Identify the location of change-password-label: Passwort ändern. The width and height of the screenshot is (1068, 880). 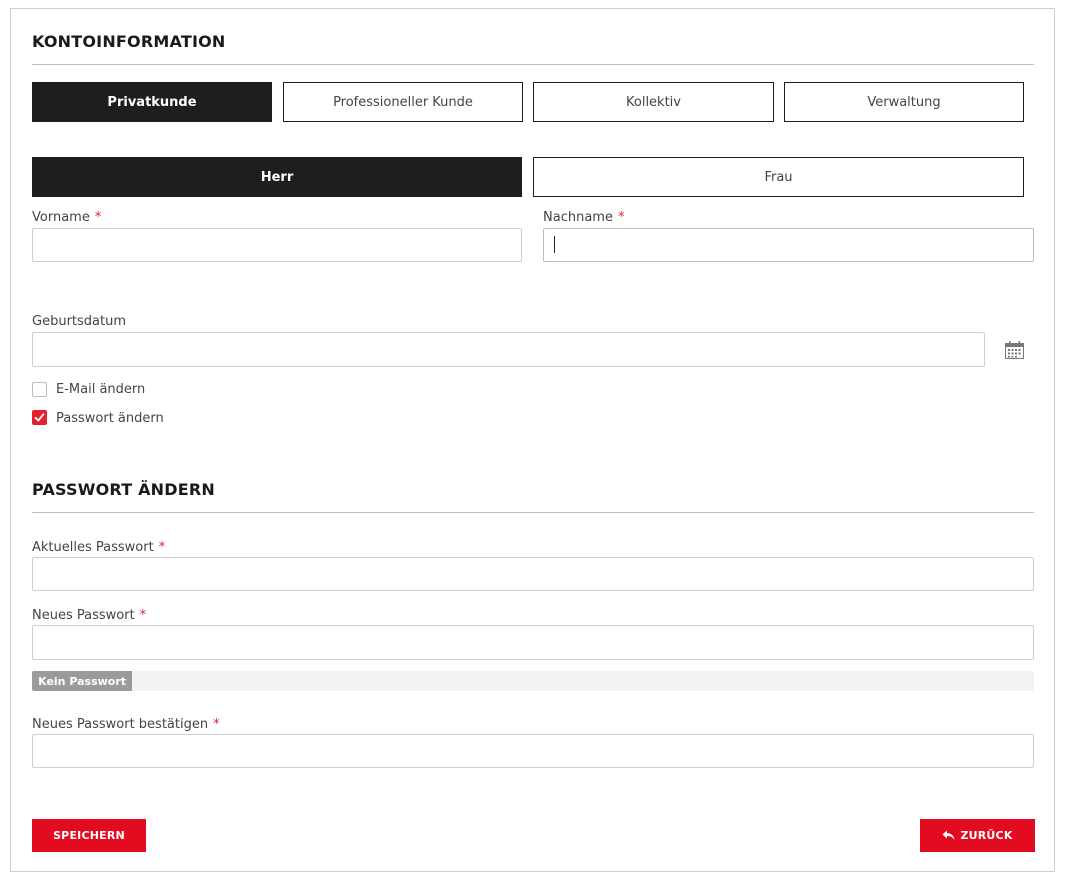
(110, 418).